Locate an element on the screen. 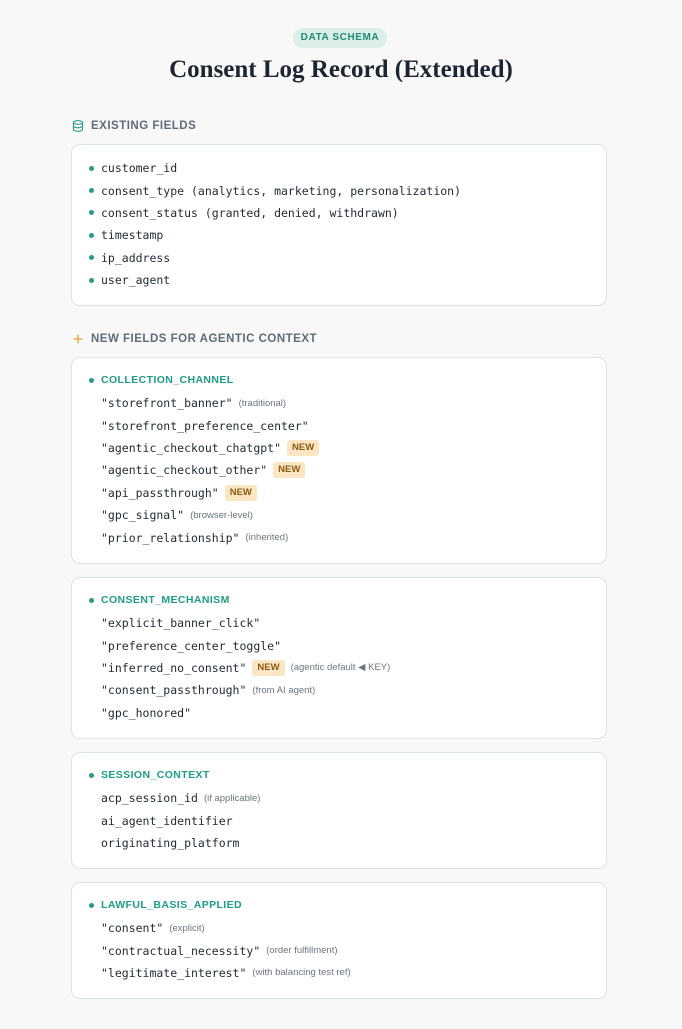  value-text: "api_passthrough" is located at coordinates (160, 492).